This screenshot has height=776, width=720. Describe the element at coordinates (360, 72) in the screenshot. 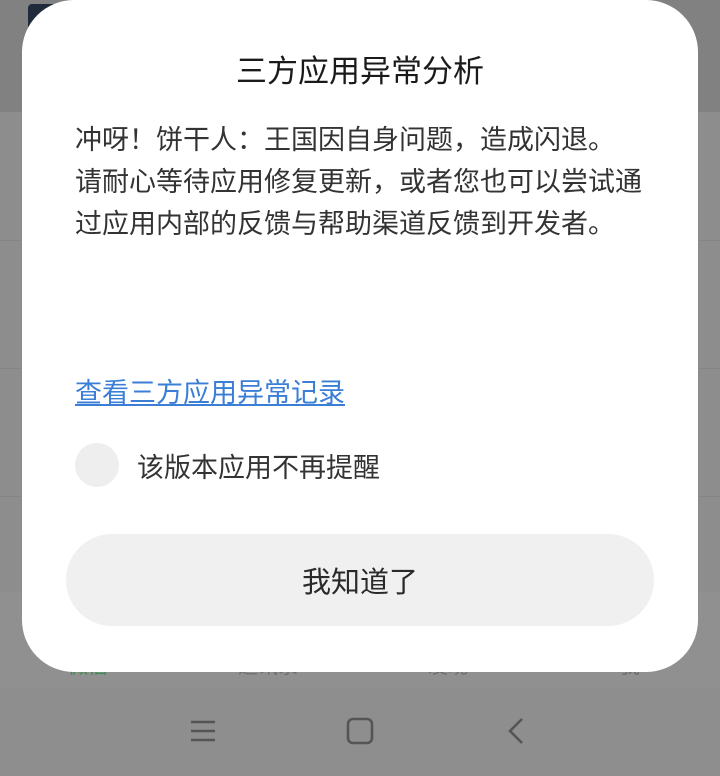

I see `dialog-title: 三方应用异常分析` at that location.